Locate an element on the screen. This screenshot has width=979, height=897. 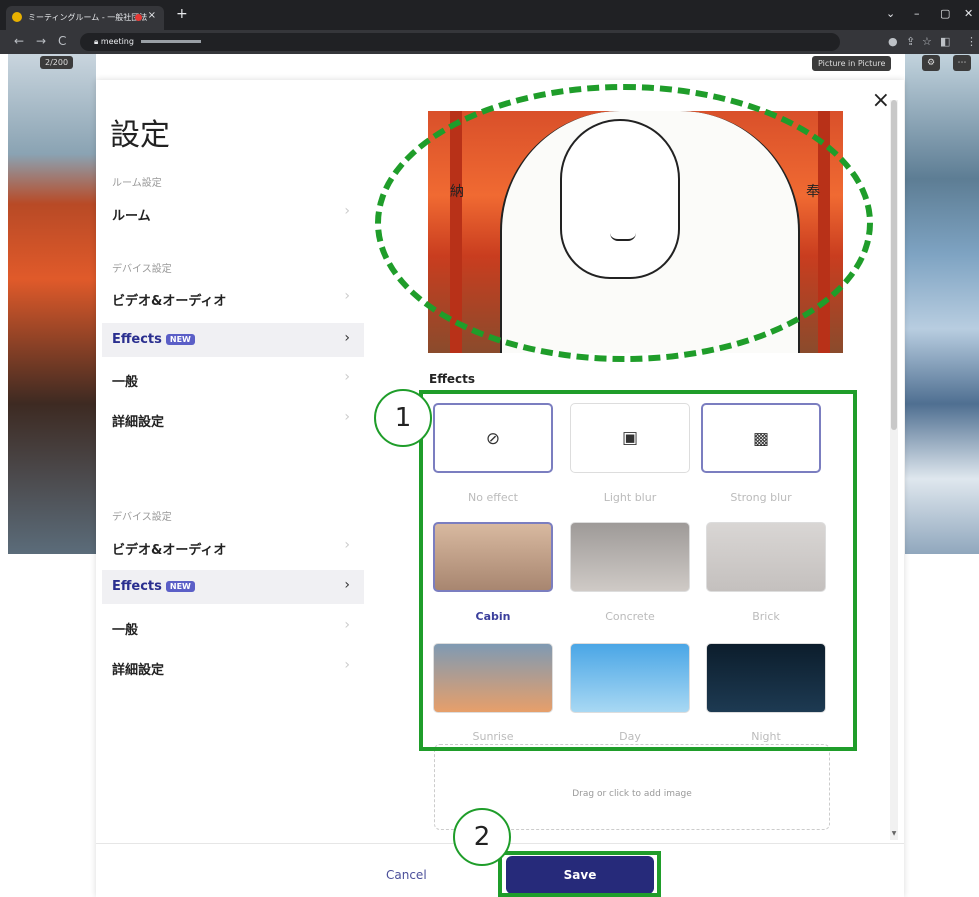
participant-counter: 2/200 is located at coordinates (57, 62).